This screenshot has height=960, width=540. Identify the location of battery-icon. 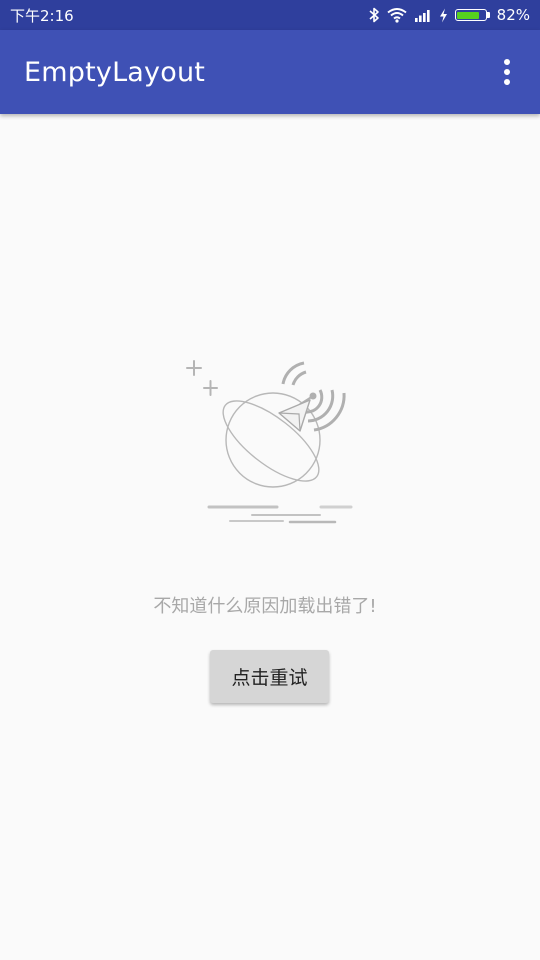
(472, 15).